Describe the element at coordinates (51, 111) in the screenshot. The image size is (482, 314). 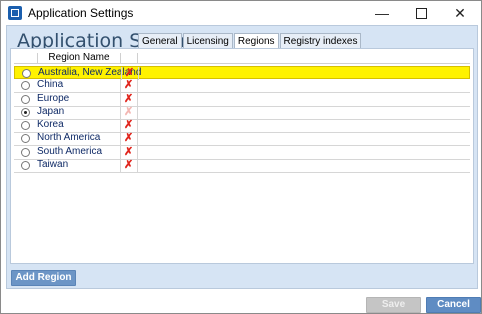
I see `region-name: Japan` at that location.